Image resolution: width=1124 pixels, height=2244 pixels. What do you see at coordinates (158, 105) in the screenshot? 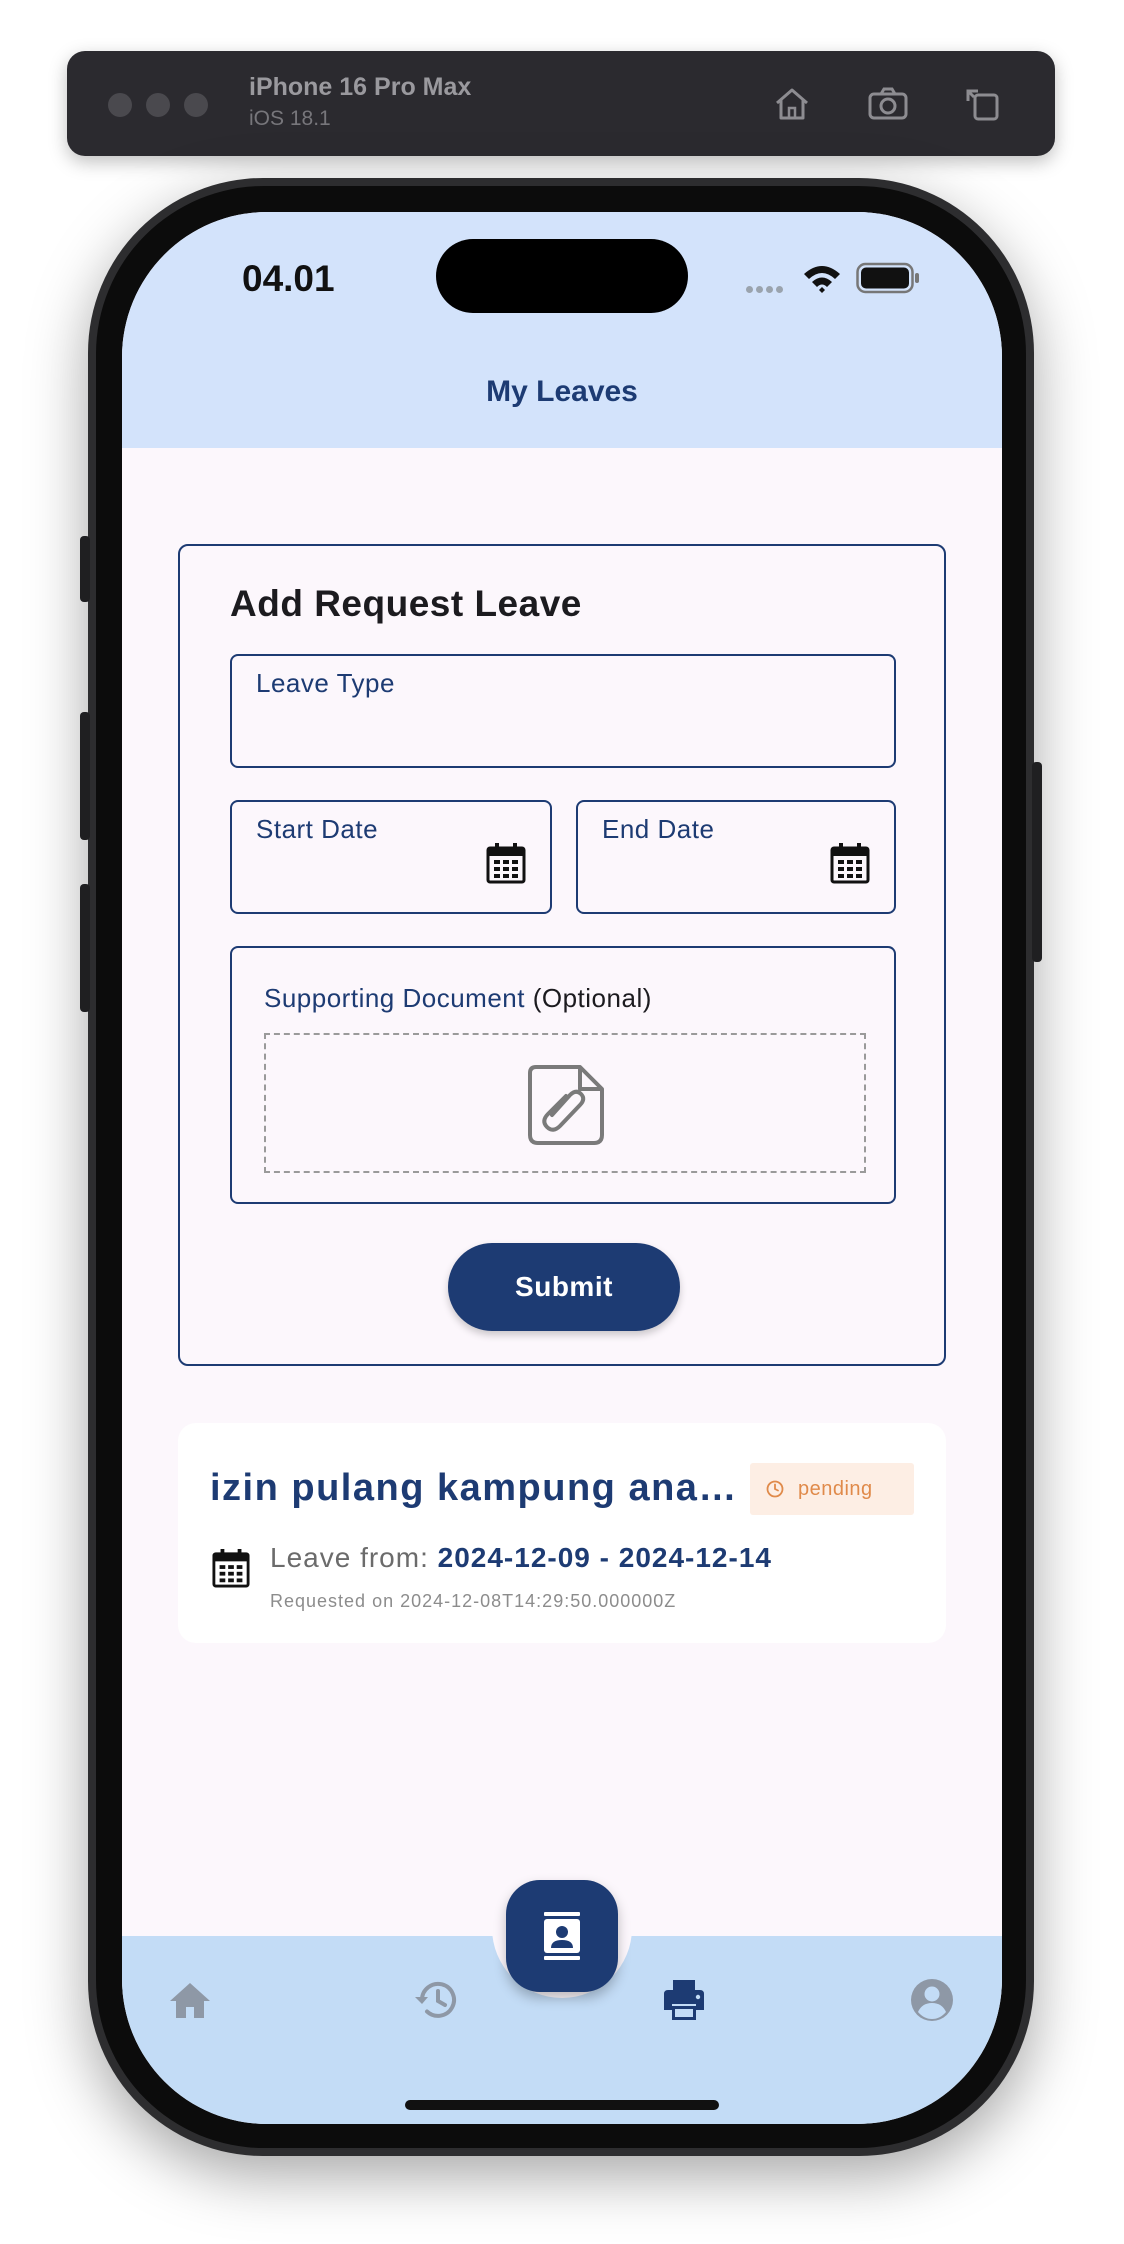
I see `minimize-window-button` at bounding box center [158, 105].